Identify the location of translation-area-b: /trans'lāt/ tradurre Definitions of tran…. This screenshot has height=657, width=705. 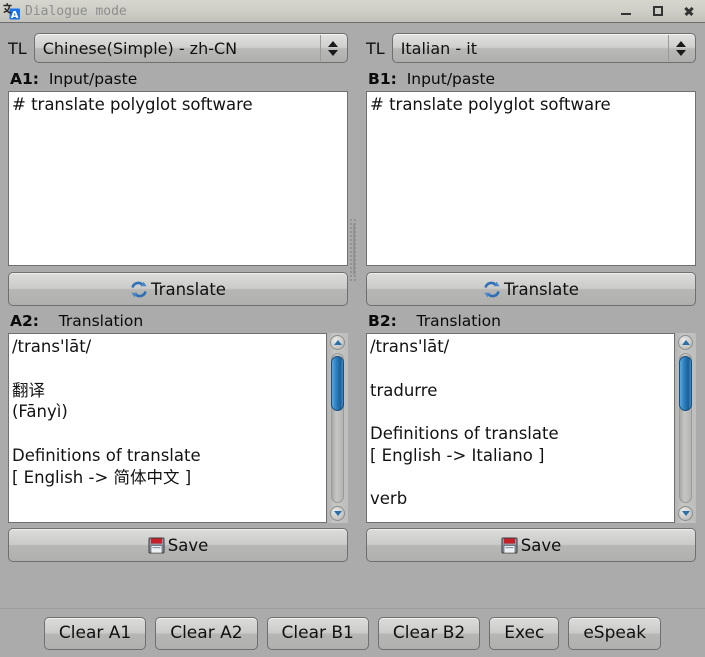
(531, 428).